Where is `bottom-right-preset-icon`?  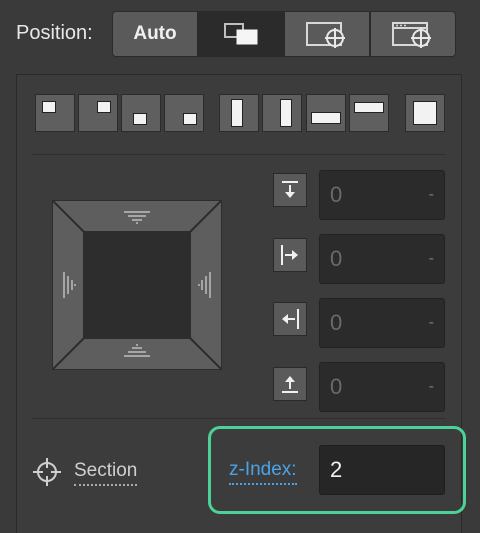
bottom-right-preset-icon is located at coordinates (190, 119).